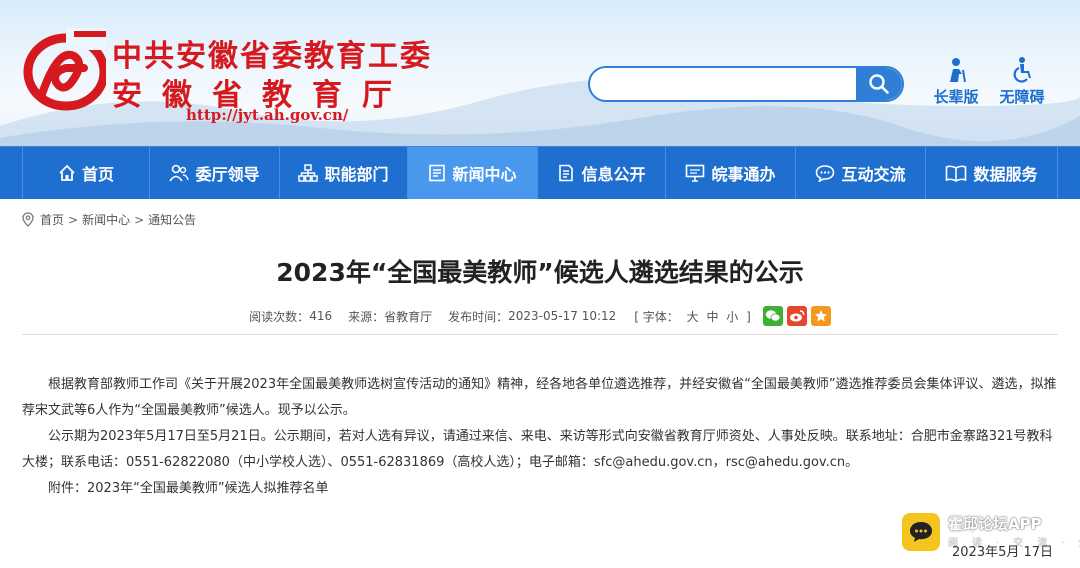  I want to click on nav-item-interaction: 互动交流, so click(861, 173).